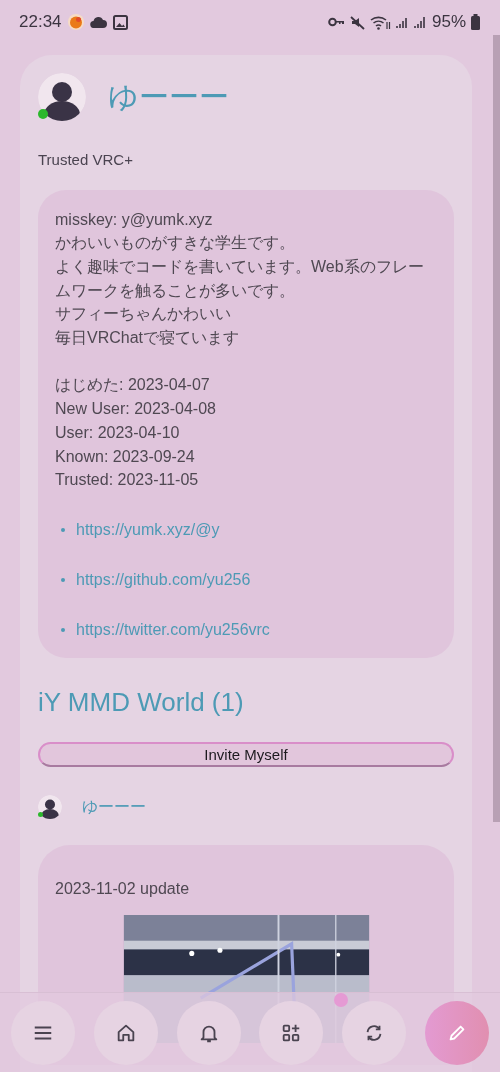 This screenshot has height=1072, width=500. What do you see at coordinates (148, 338) in the screenshot?
I see `bio-text: 毎日VRChatで寝ています` at bounding box center [148, 338].